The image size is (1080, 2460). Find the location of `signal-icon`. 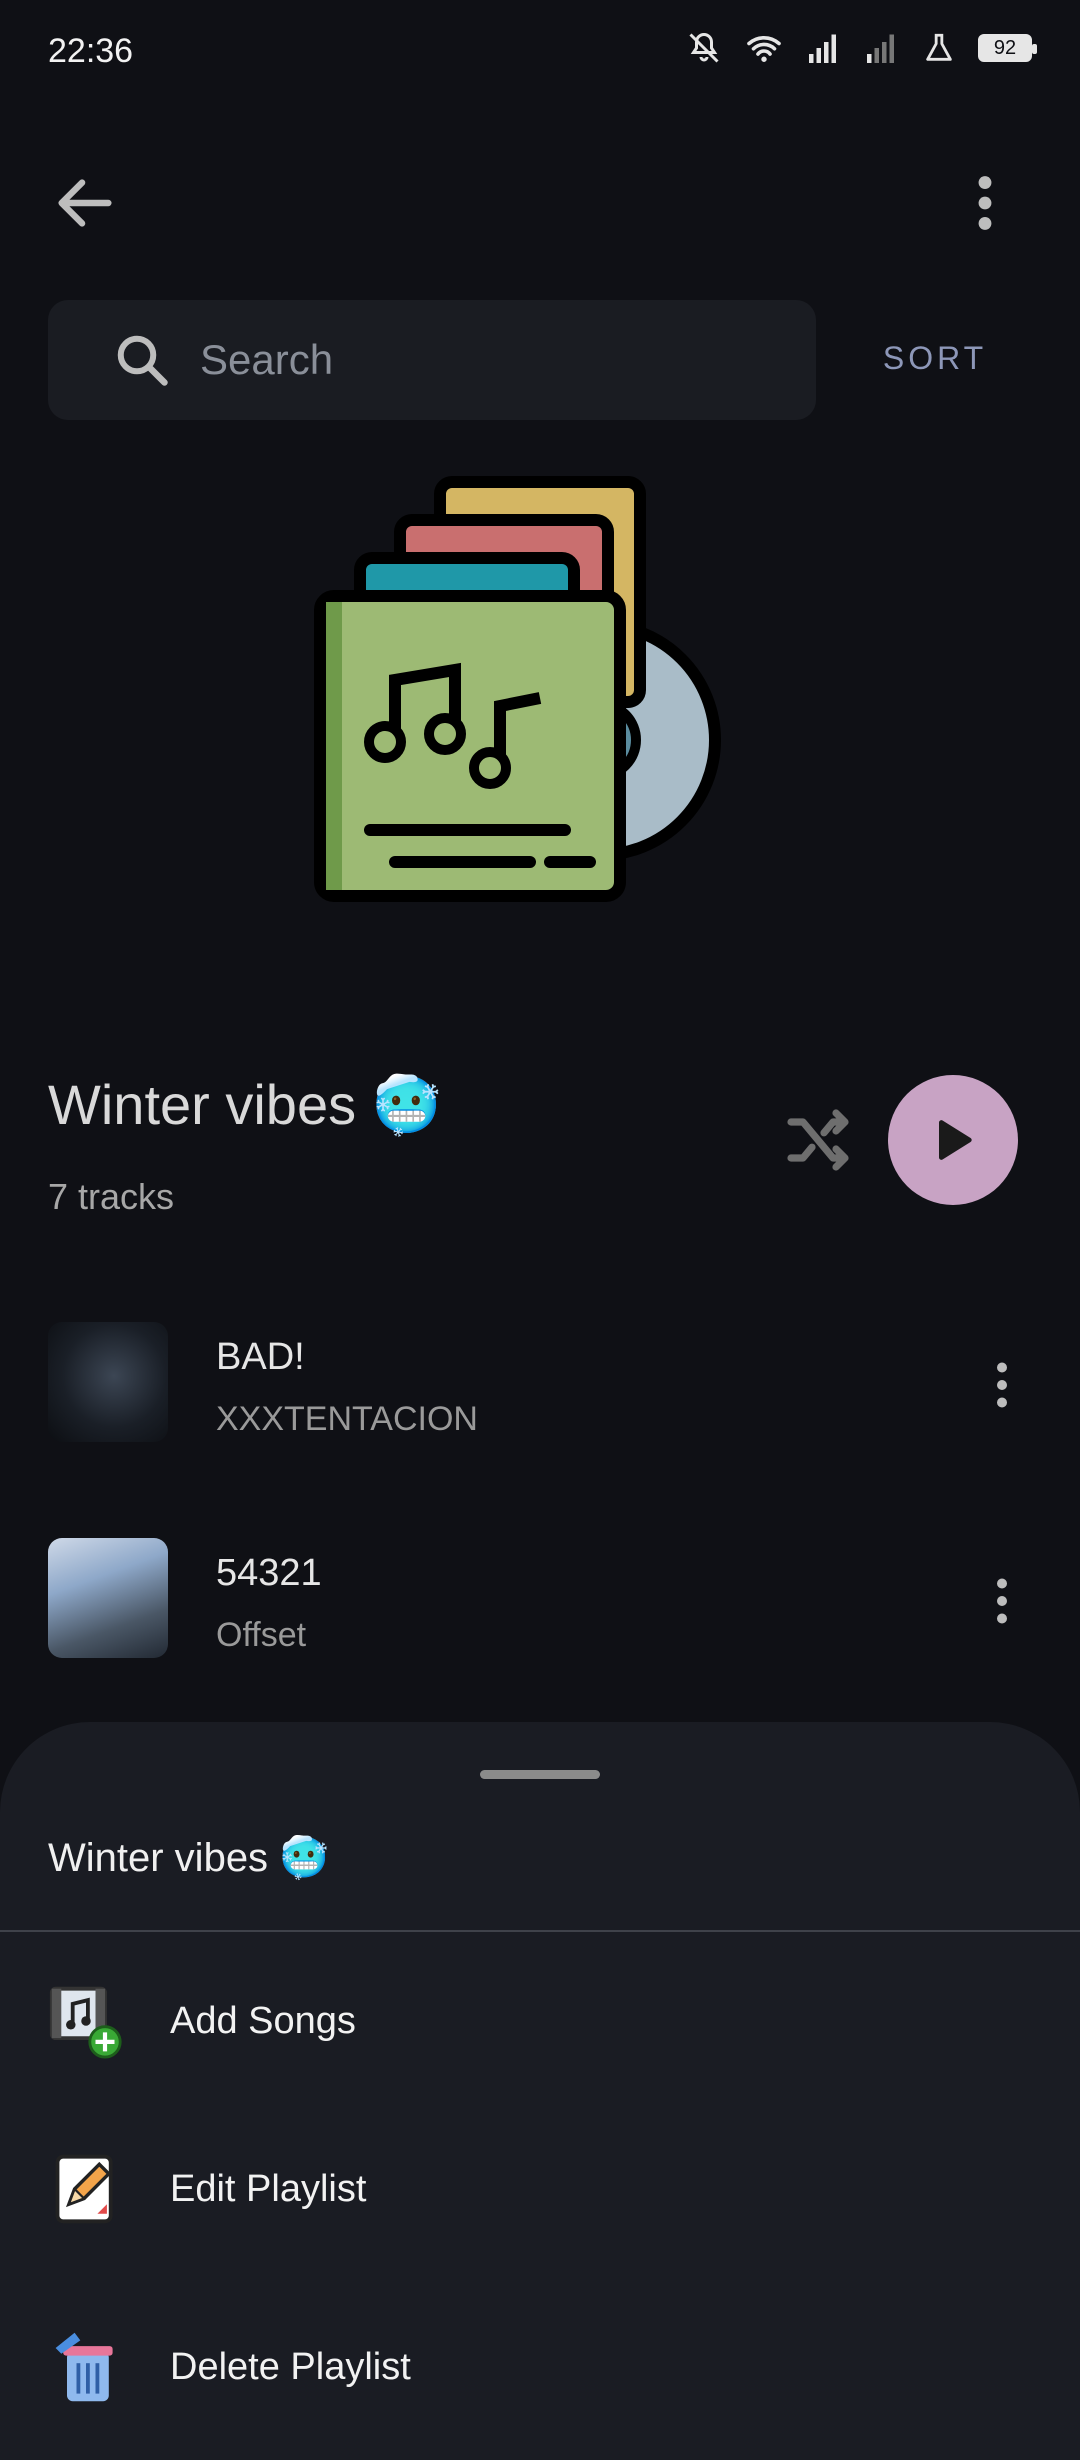

signal-icon is located at coordinates (822, 48).